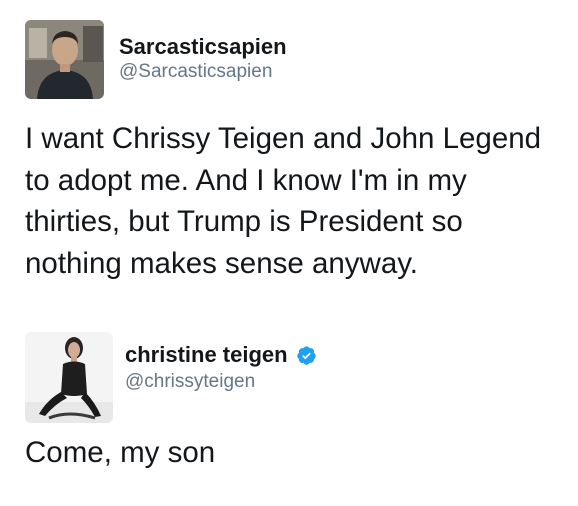 This screenshot has height=506, width=578. Describe the element at coordinates (120, 452) in the screenshot. I see `tweet-text-line: Come, my son` at that location.